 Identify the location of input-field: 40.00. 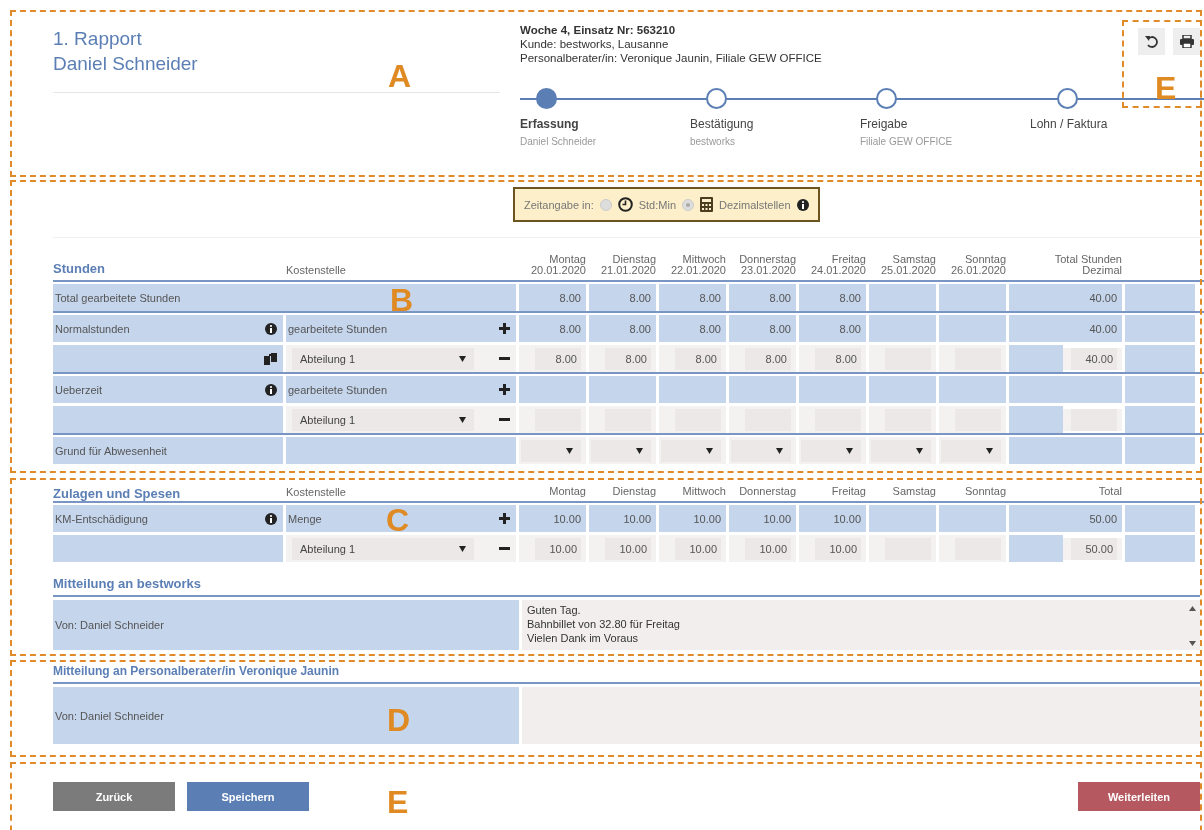
(1094, 358).